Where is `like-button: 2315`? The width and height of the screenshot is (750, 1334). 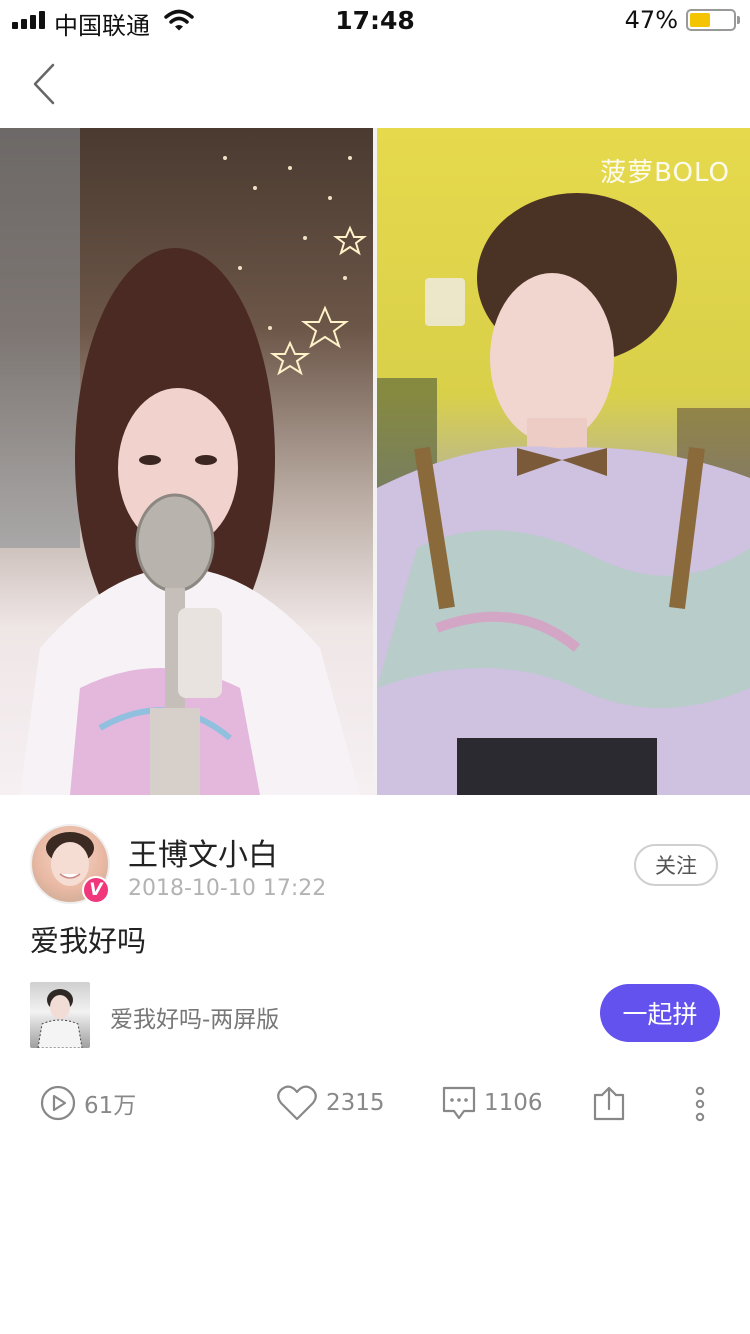 like-button: 2315 is located at coordinates (330, 1103).